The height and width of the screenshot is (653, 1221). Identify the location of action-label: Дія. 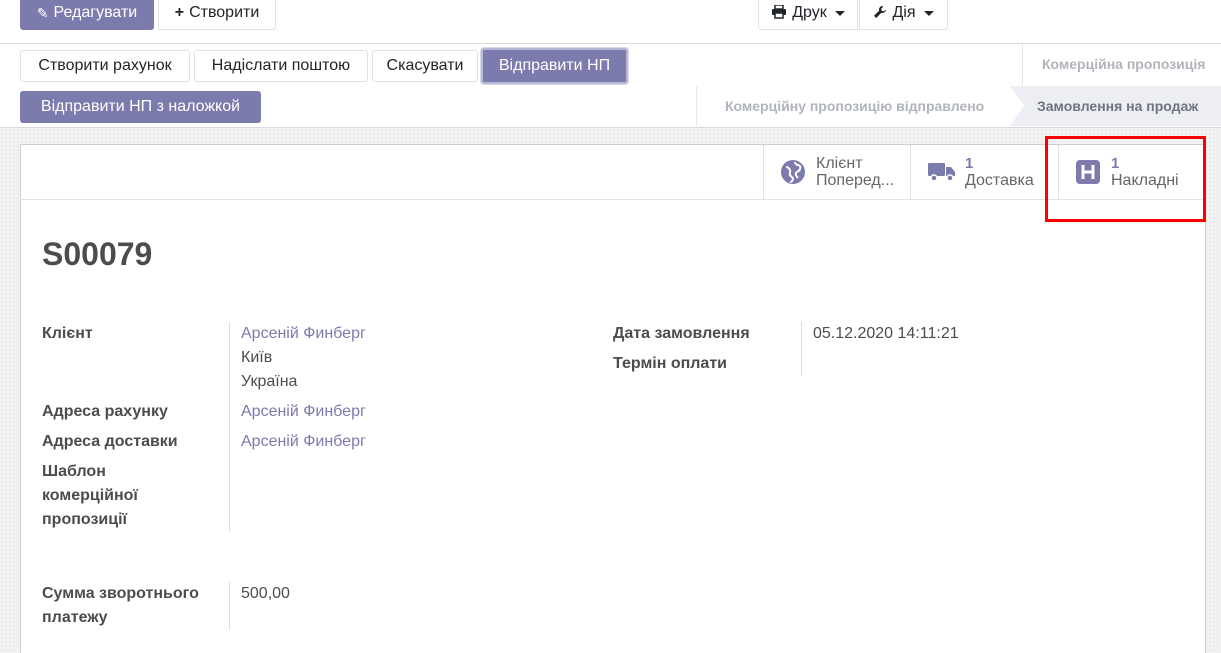
(904, 12).